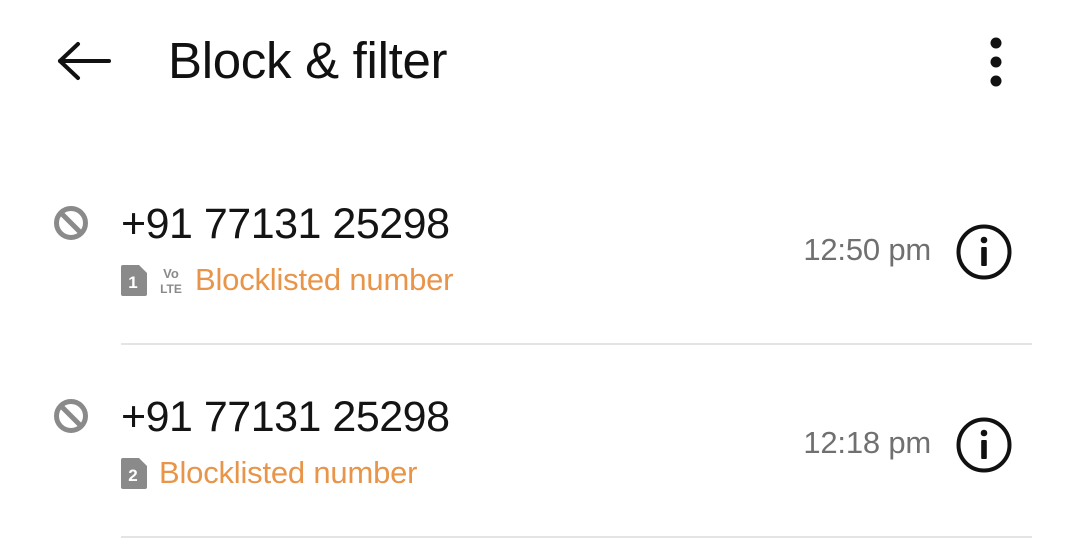  I want to click on arrow-left-icon, so click(84, 61).